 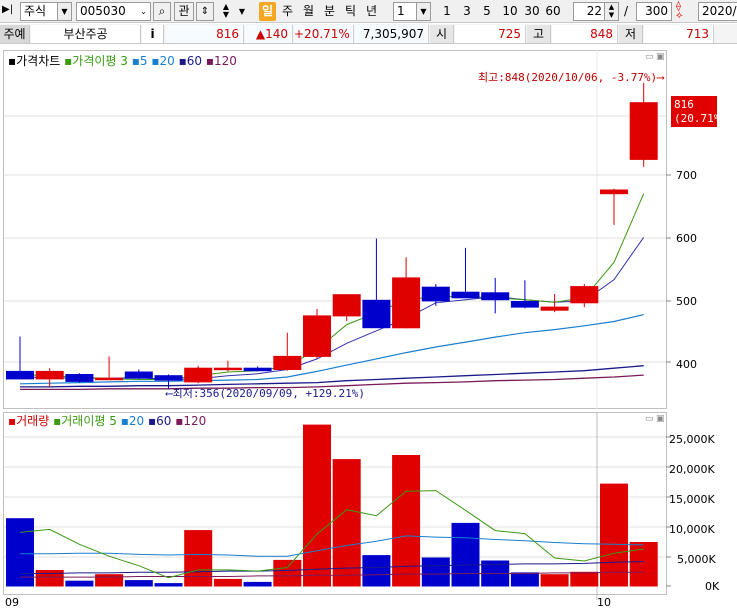 I want to click on date-input: 2020/1, so click(x=717, y=11).